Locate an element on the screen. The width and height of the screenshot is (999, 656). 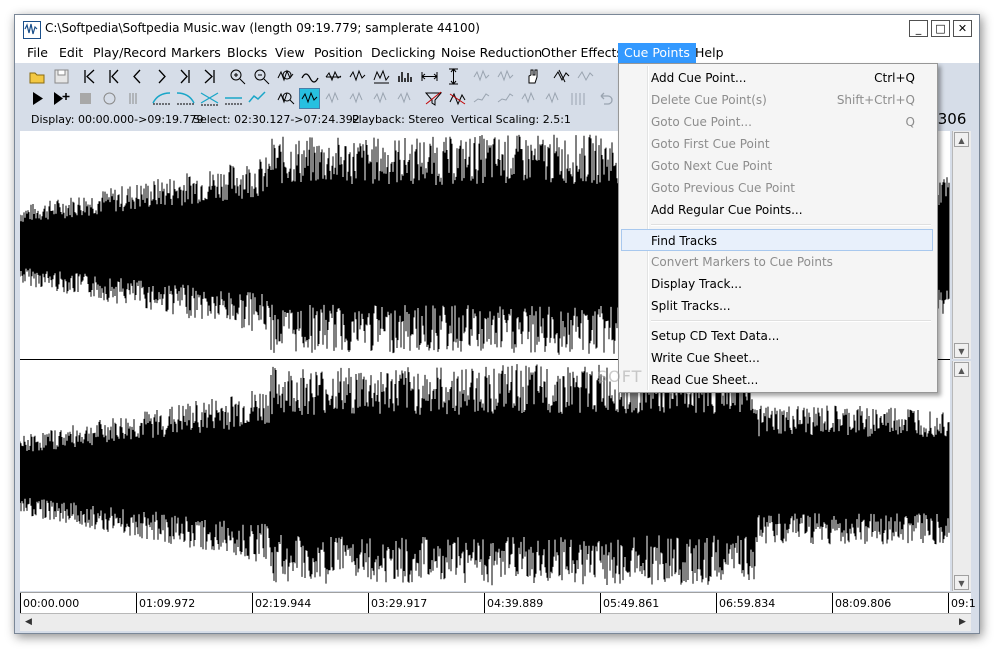
menu-item-find-tracks: Find Tracks is located at coordinates (777, 240).